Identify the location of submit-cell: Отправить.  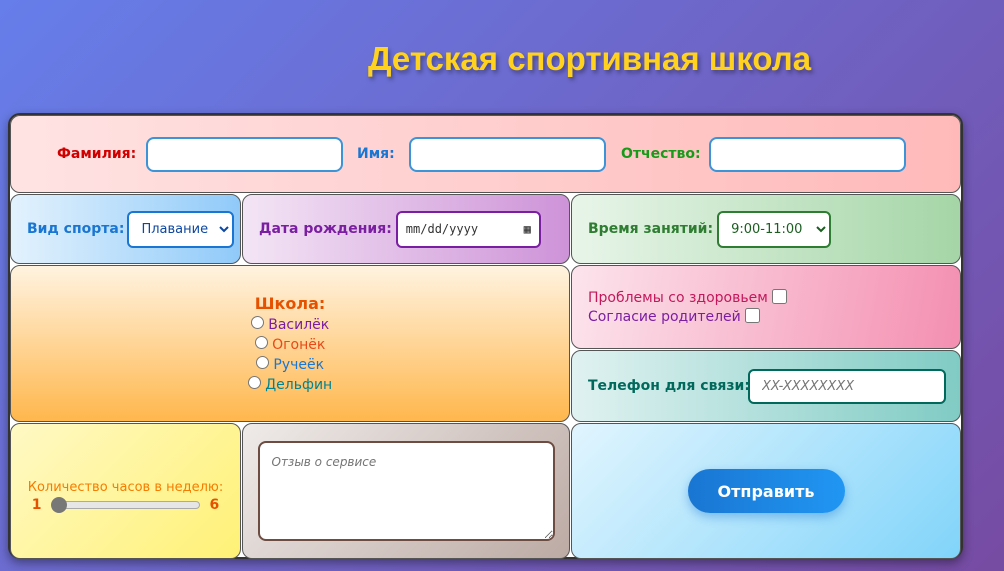
(766, 491).